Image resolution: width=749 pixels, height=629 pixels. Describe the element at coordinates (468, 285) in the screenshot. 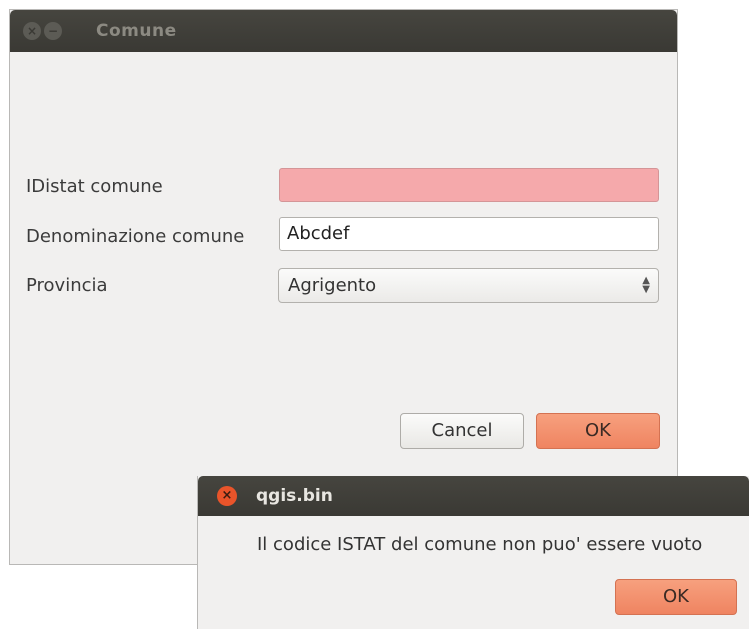

I see `provincia-select: Agrigento ▲ ▼` at that location.